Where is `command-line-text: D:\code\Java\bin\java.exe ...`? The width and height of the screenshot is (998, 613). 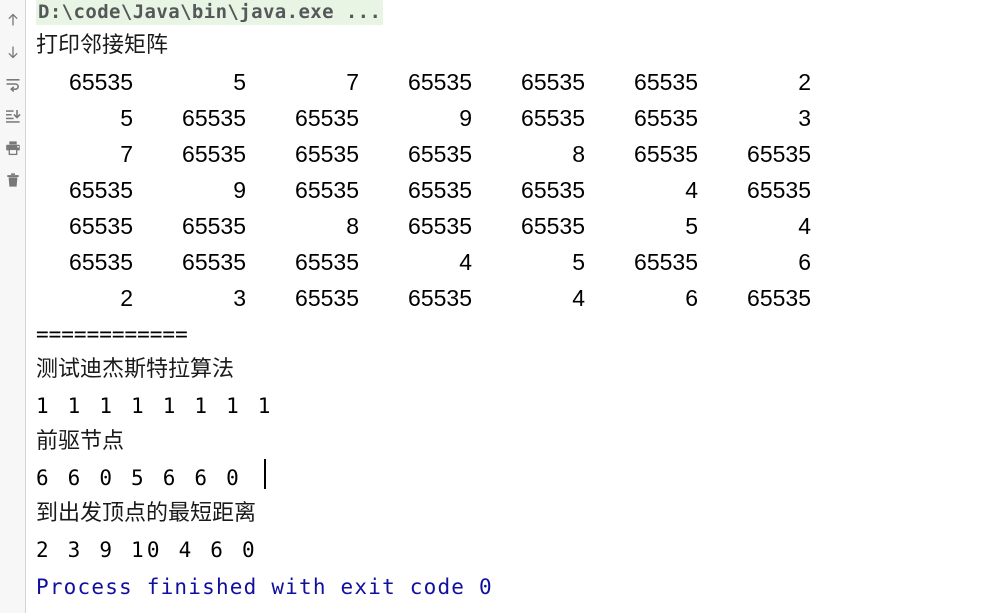 command-line-text: D:\code\Java\bin\java.exe ... is located at coordinates (210, 12).